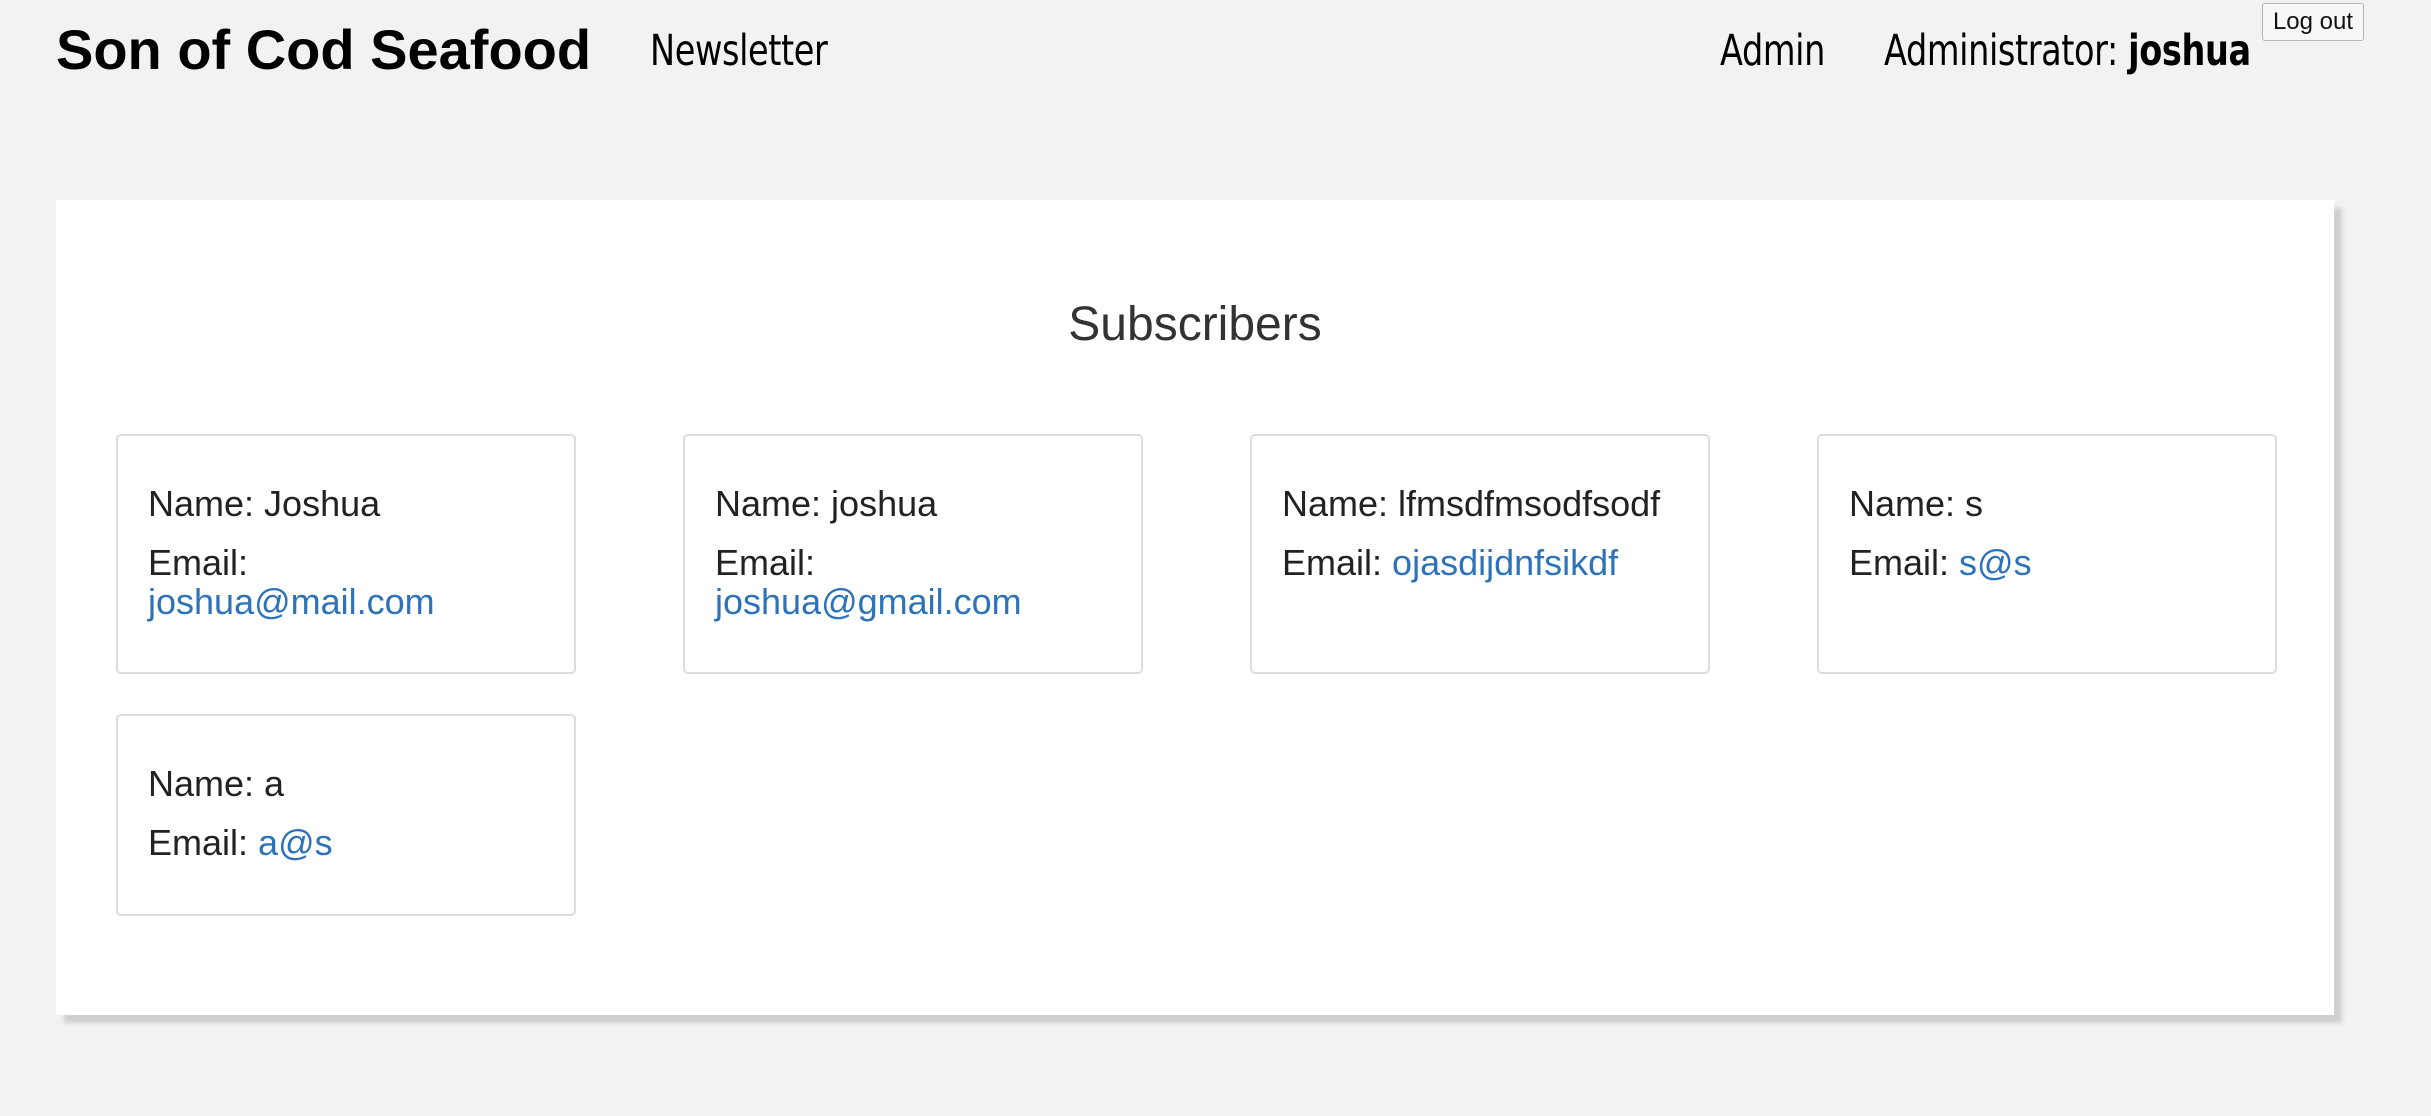 This screenshot has height=1116, width=2431. Describe the element at coordinates (2047, 503) in the screenshot. I see `subscriber-name: Name: s` at that location.